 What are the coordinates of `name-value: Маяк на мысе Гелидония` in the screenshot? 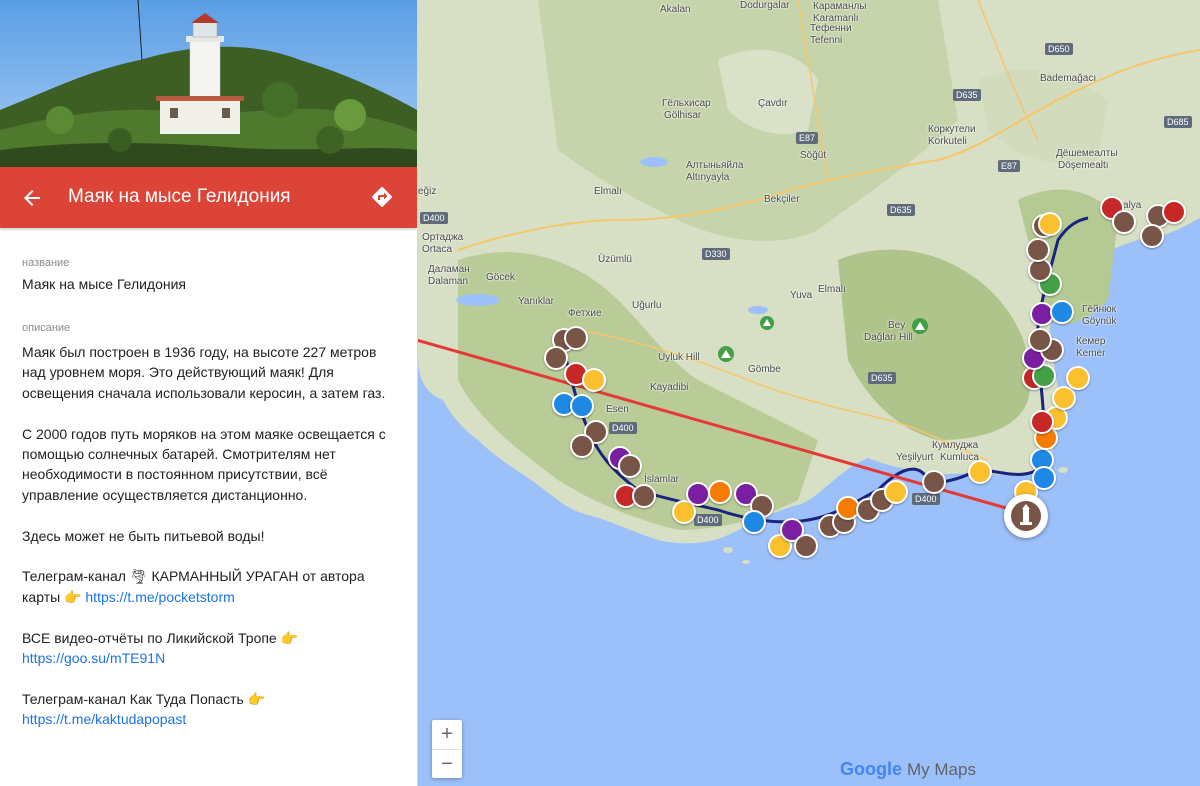 It's located at (104, 284).